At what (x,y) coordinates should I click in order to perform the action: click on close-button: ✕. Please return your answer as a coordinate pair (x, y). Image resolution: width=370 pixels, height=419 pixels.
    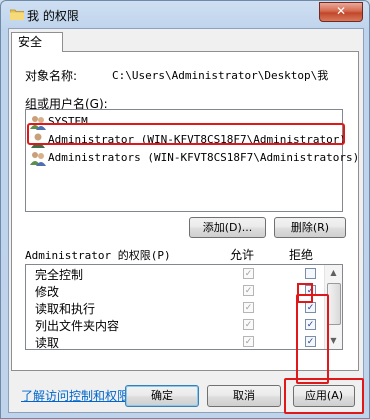
    Looking at the image, I should click on (341, 12).